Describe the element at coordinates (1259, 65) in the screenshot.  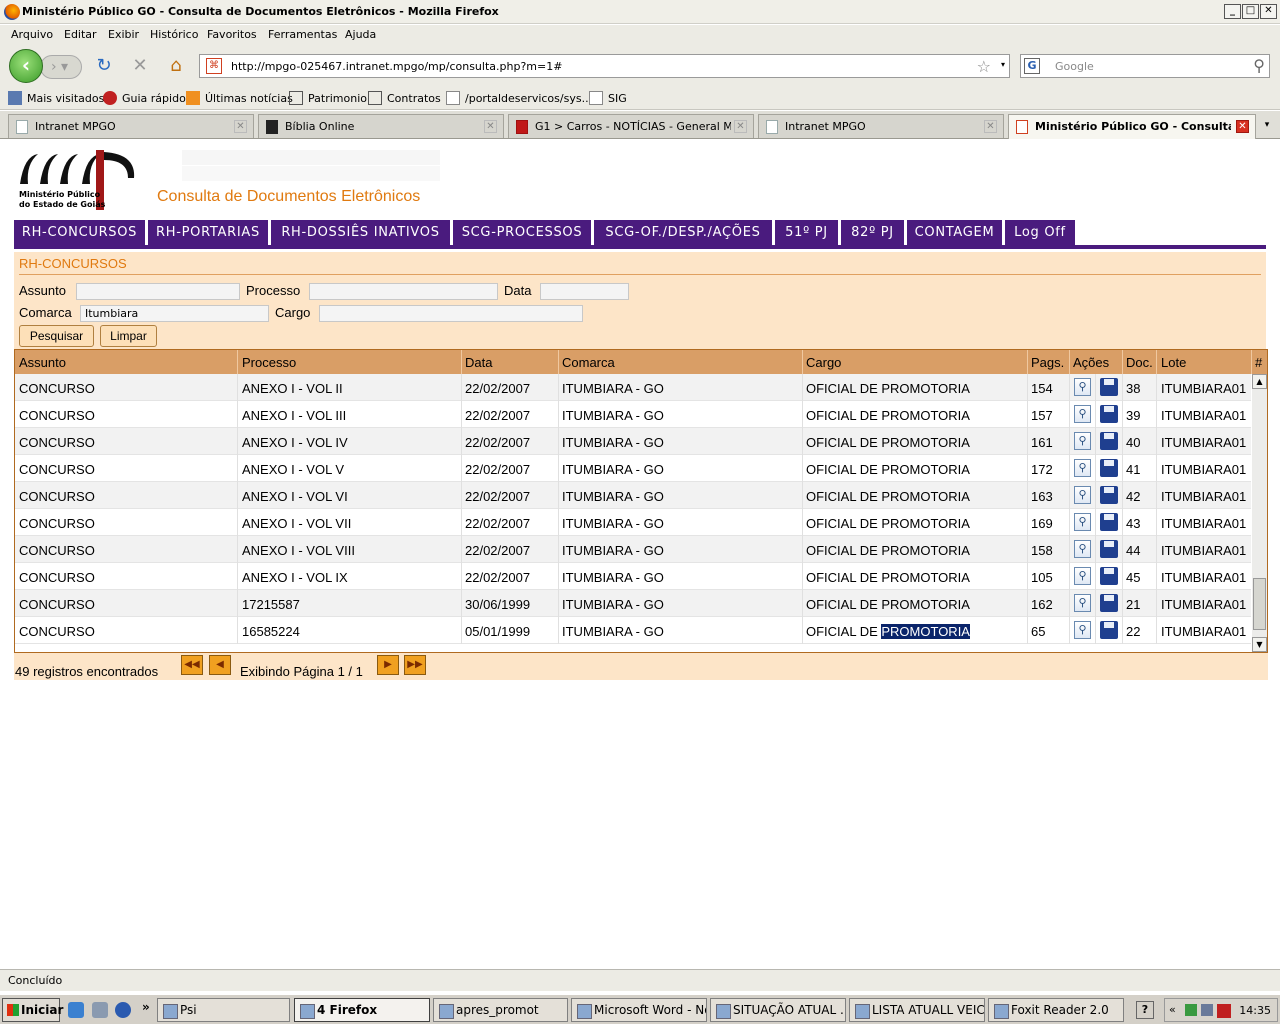
I see `search-icon: ⚲` at that location.